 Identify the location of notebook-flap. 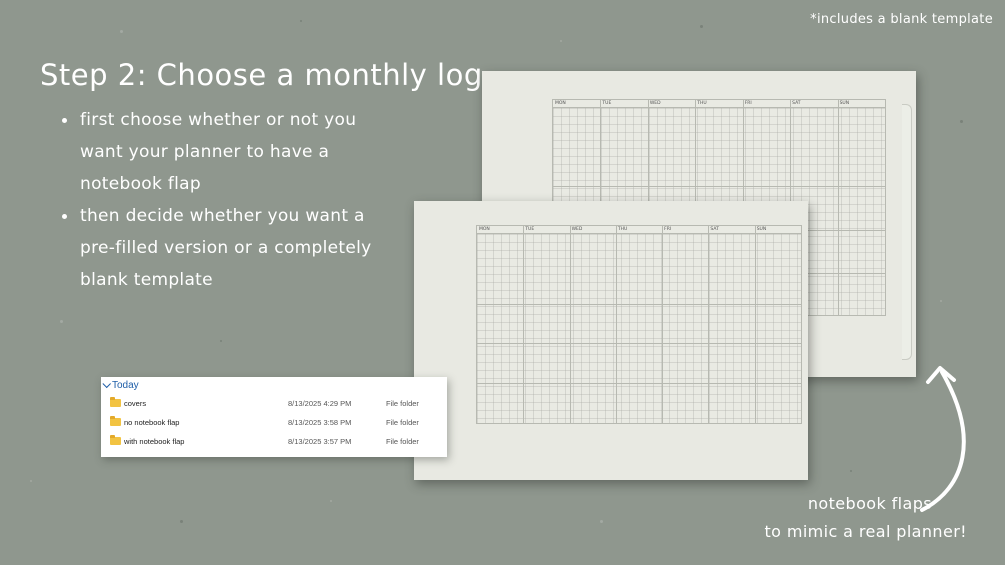
(907, 232).